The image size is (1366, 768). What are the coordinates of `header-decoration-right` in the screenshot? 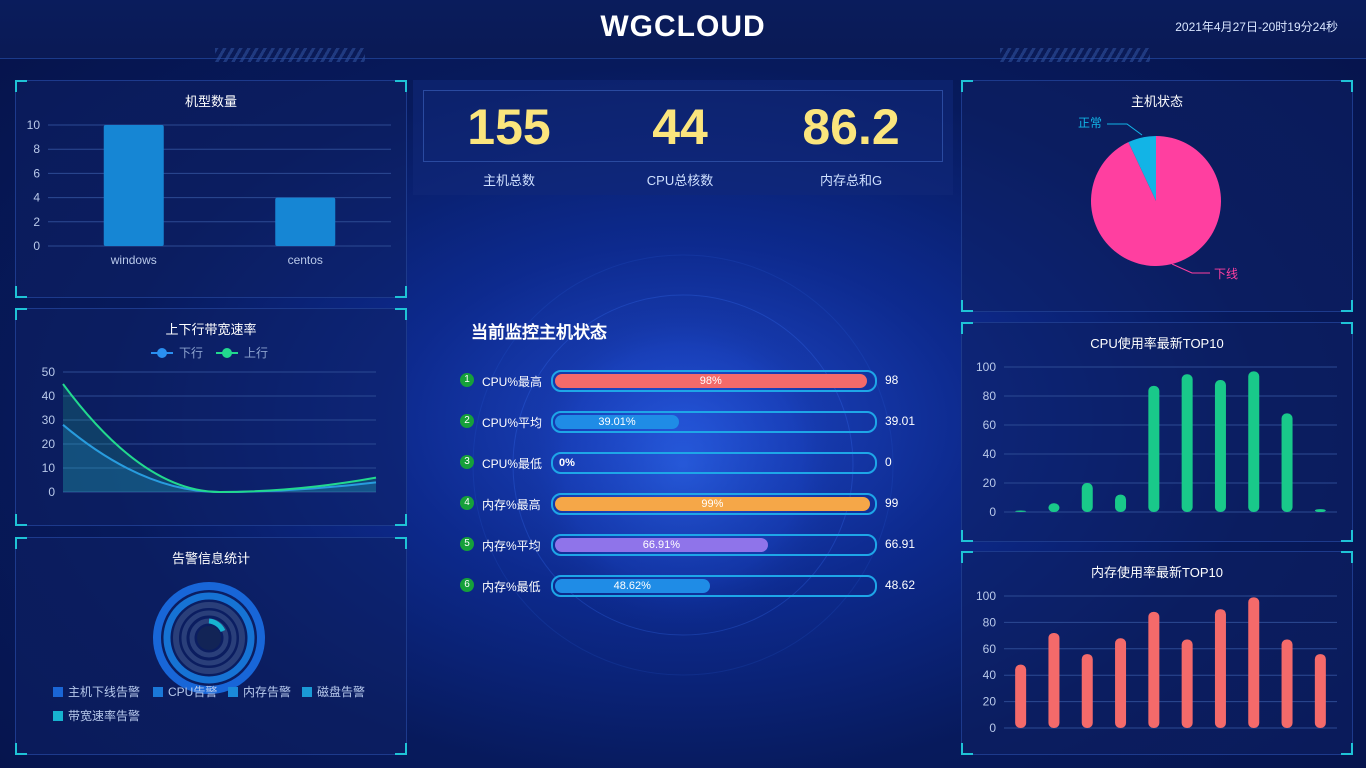 It's located at (1075, 55).